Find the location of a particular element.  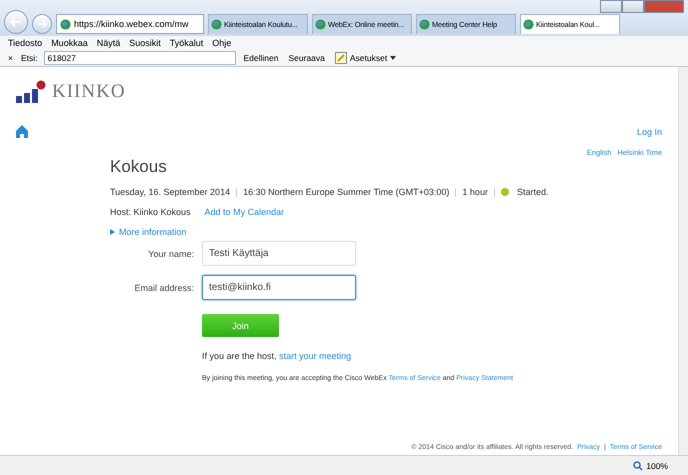

meeting-detail: 16:30 Northern Europe Summer Time (GMT+03:00) is located at coordinates (346, 192).